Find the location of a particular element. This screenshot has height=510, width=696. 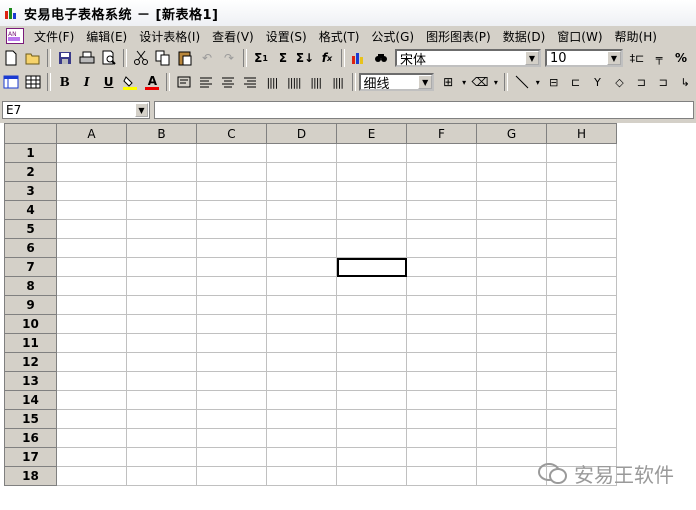

row-header: 9 is located at coordinates (30, 305).